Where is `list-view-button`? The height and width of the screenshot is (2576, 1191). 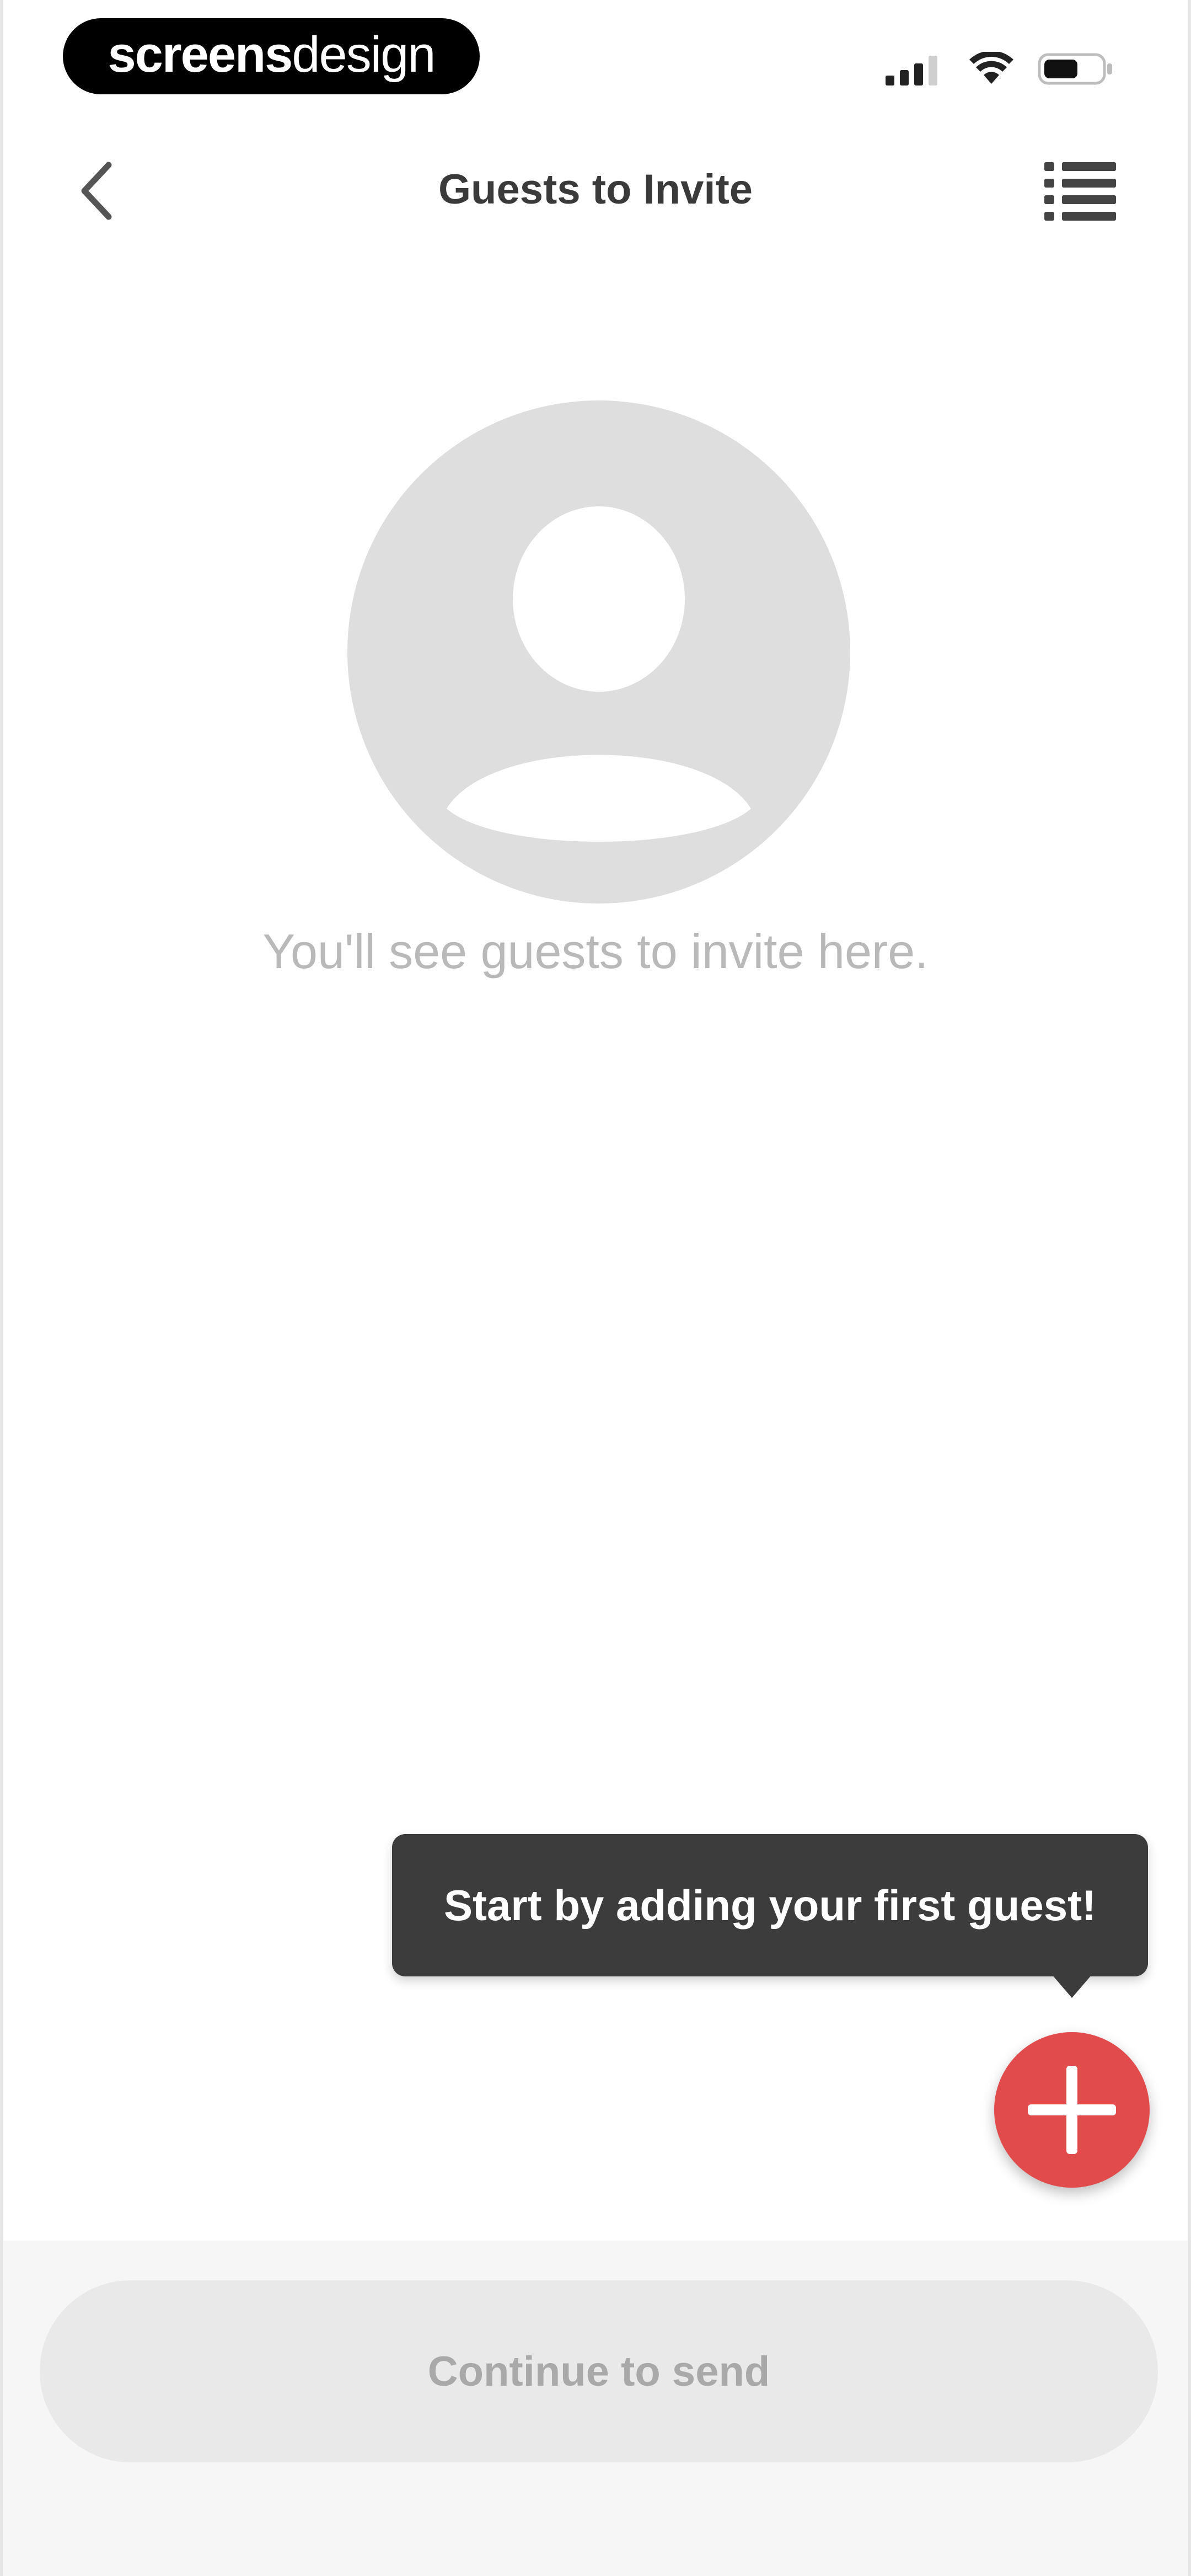 list-view-button is located at coordinates (1080, 191).